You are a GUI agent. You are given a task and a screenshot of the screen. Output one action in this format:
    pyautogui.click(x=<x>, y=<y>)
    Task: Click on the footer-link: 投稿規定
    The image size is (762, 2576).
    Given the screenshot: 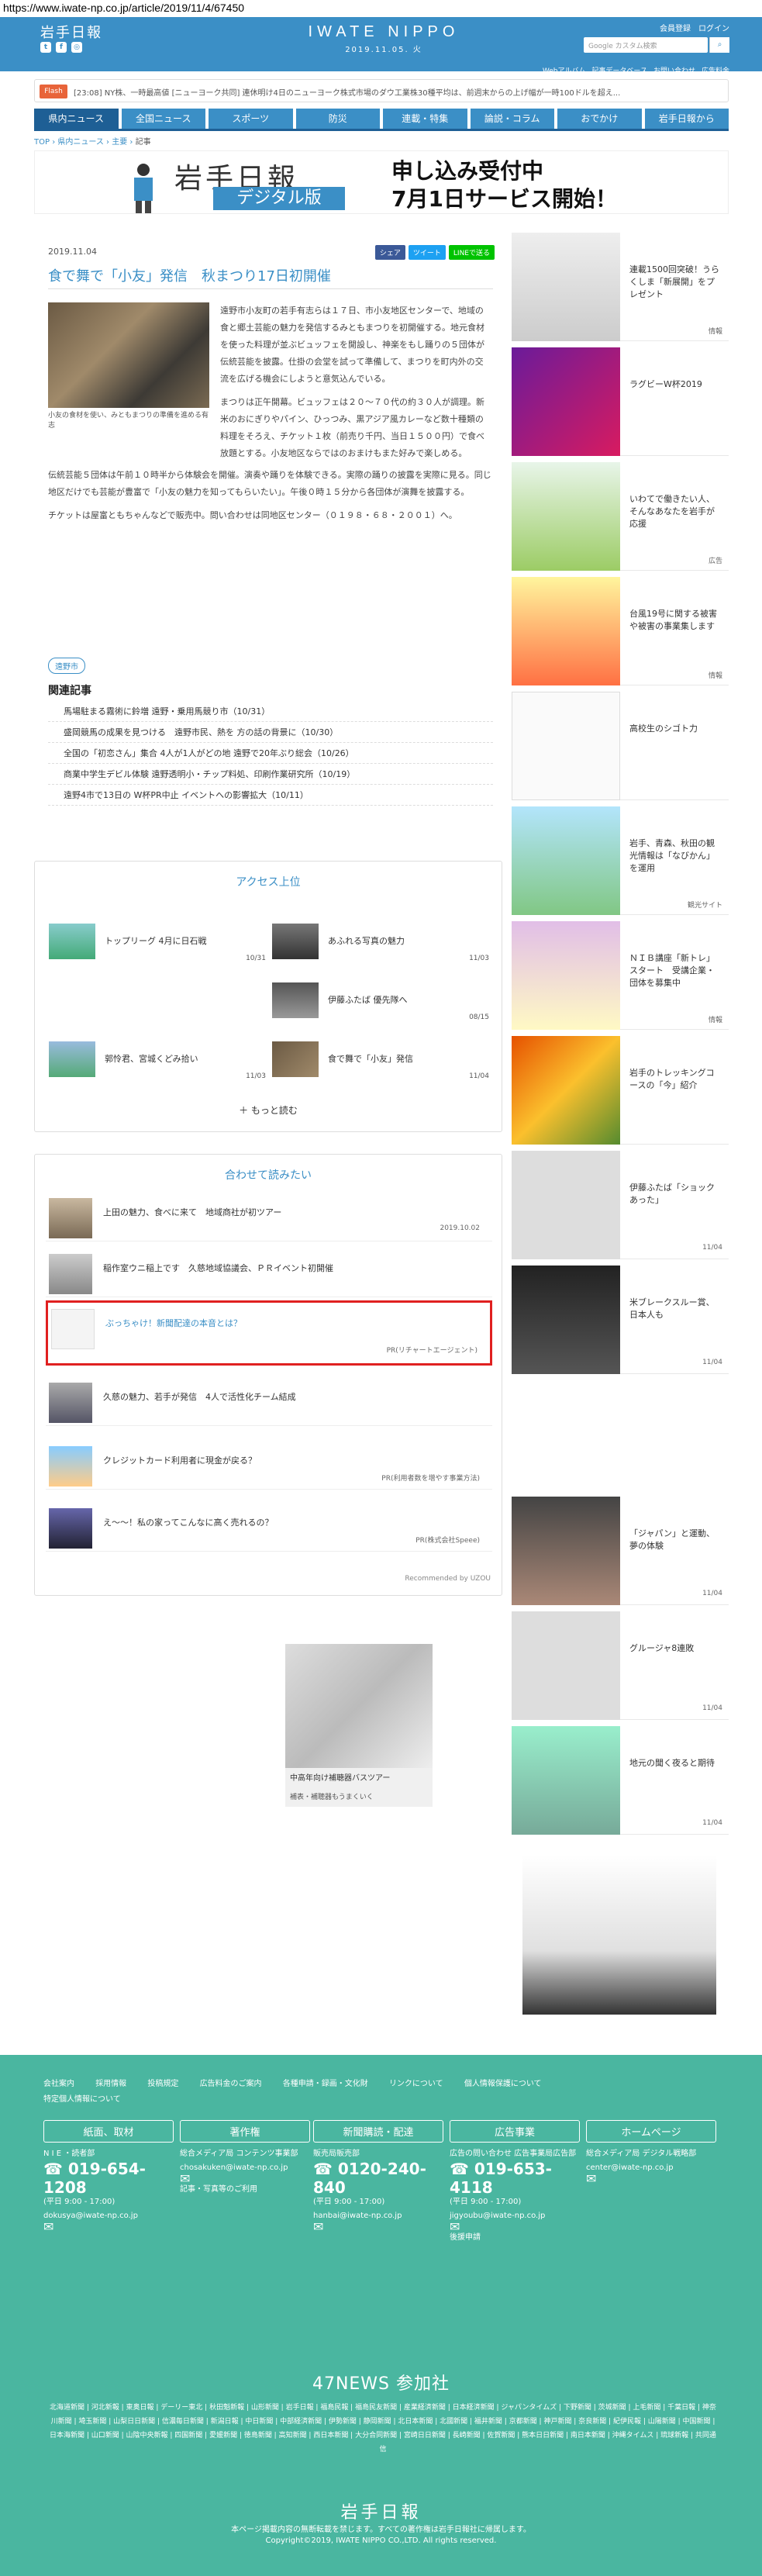 What is the action you would take?
    pyautogui.click(x=162, y=2084)
    